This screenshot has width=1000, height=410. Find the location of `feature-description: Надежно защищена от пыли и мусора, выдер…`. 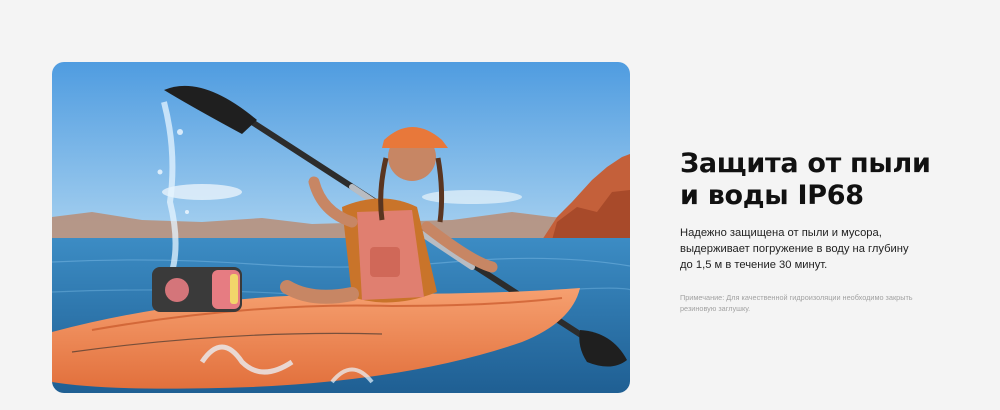

feature-description: Надежно защищена от пыли и мусора, выдер… is located at coordinates (825, 249).